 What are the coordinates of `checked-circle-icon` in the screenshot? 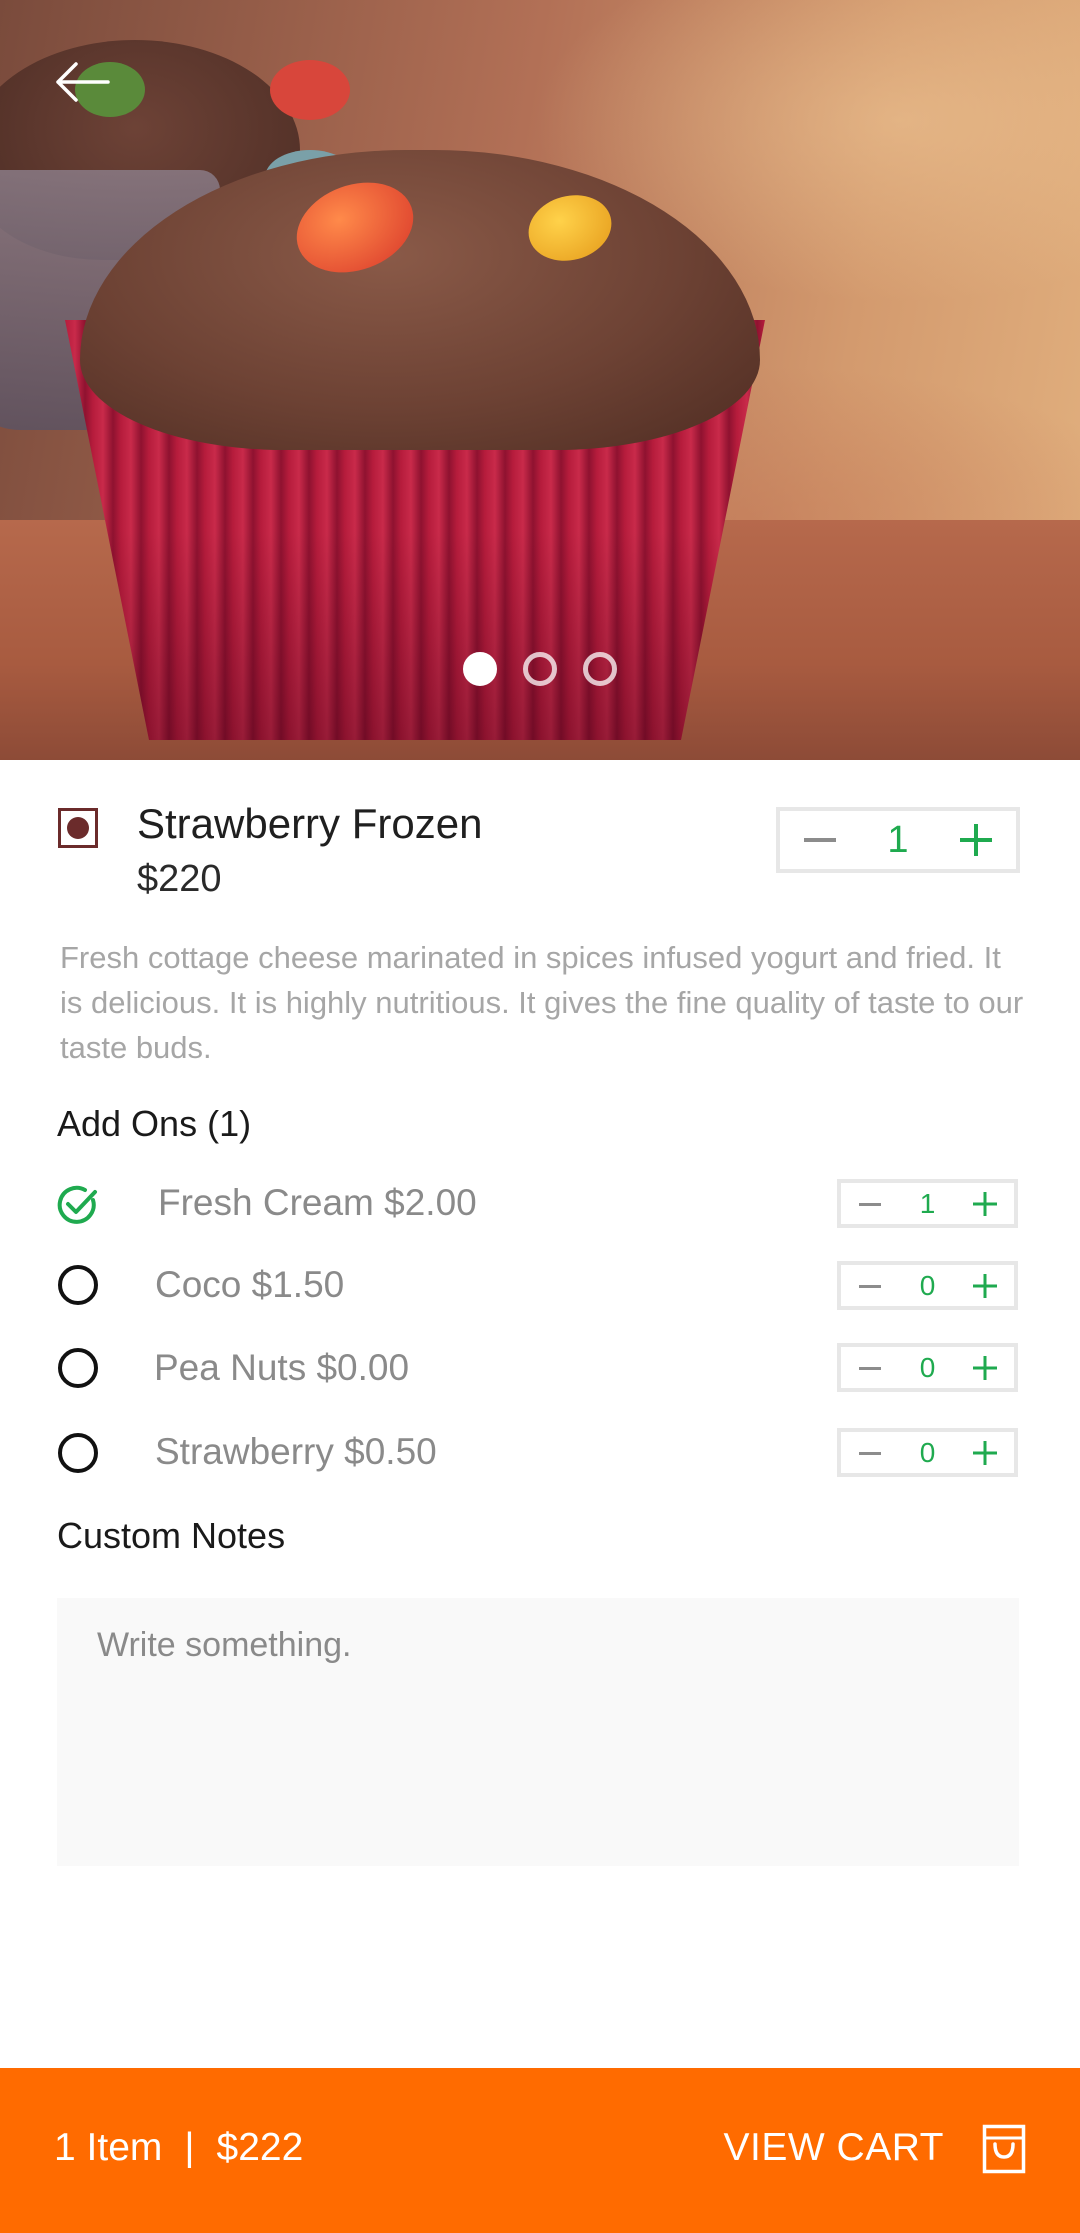 It's located at (78, 1205).